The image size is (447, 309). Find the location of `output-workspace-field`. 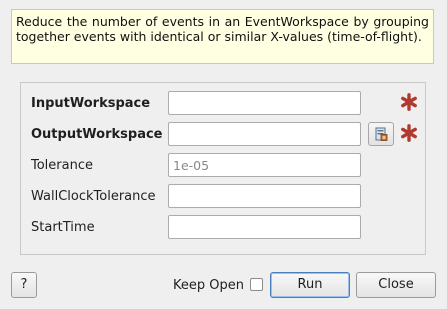

output-workspace-field is located at coordinates (264, 134).